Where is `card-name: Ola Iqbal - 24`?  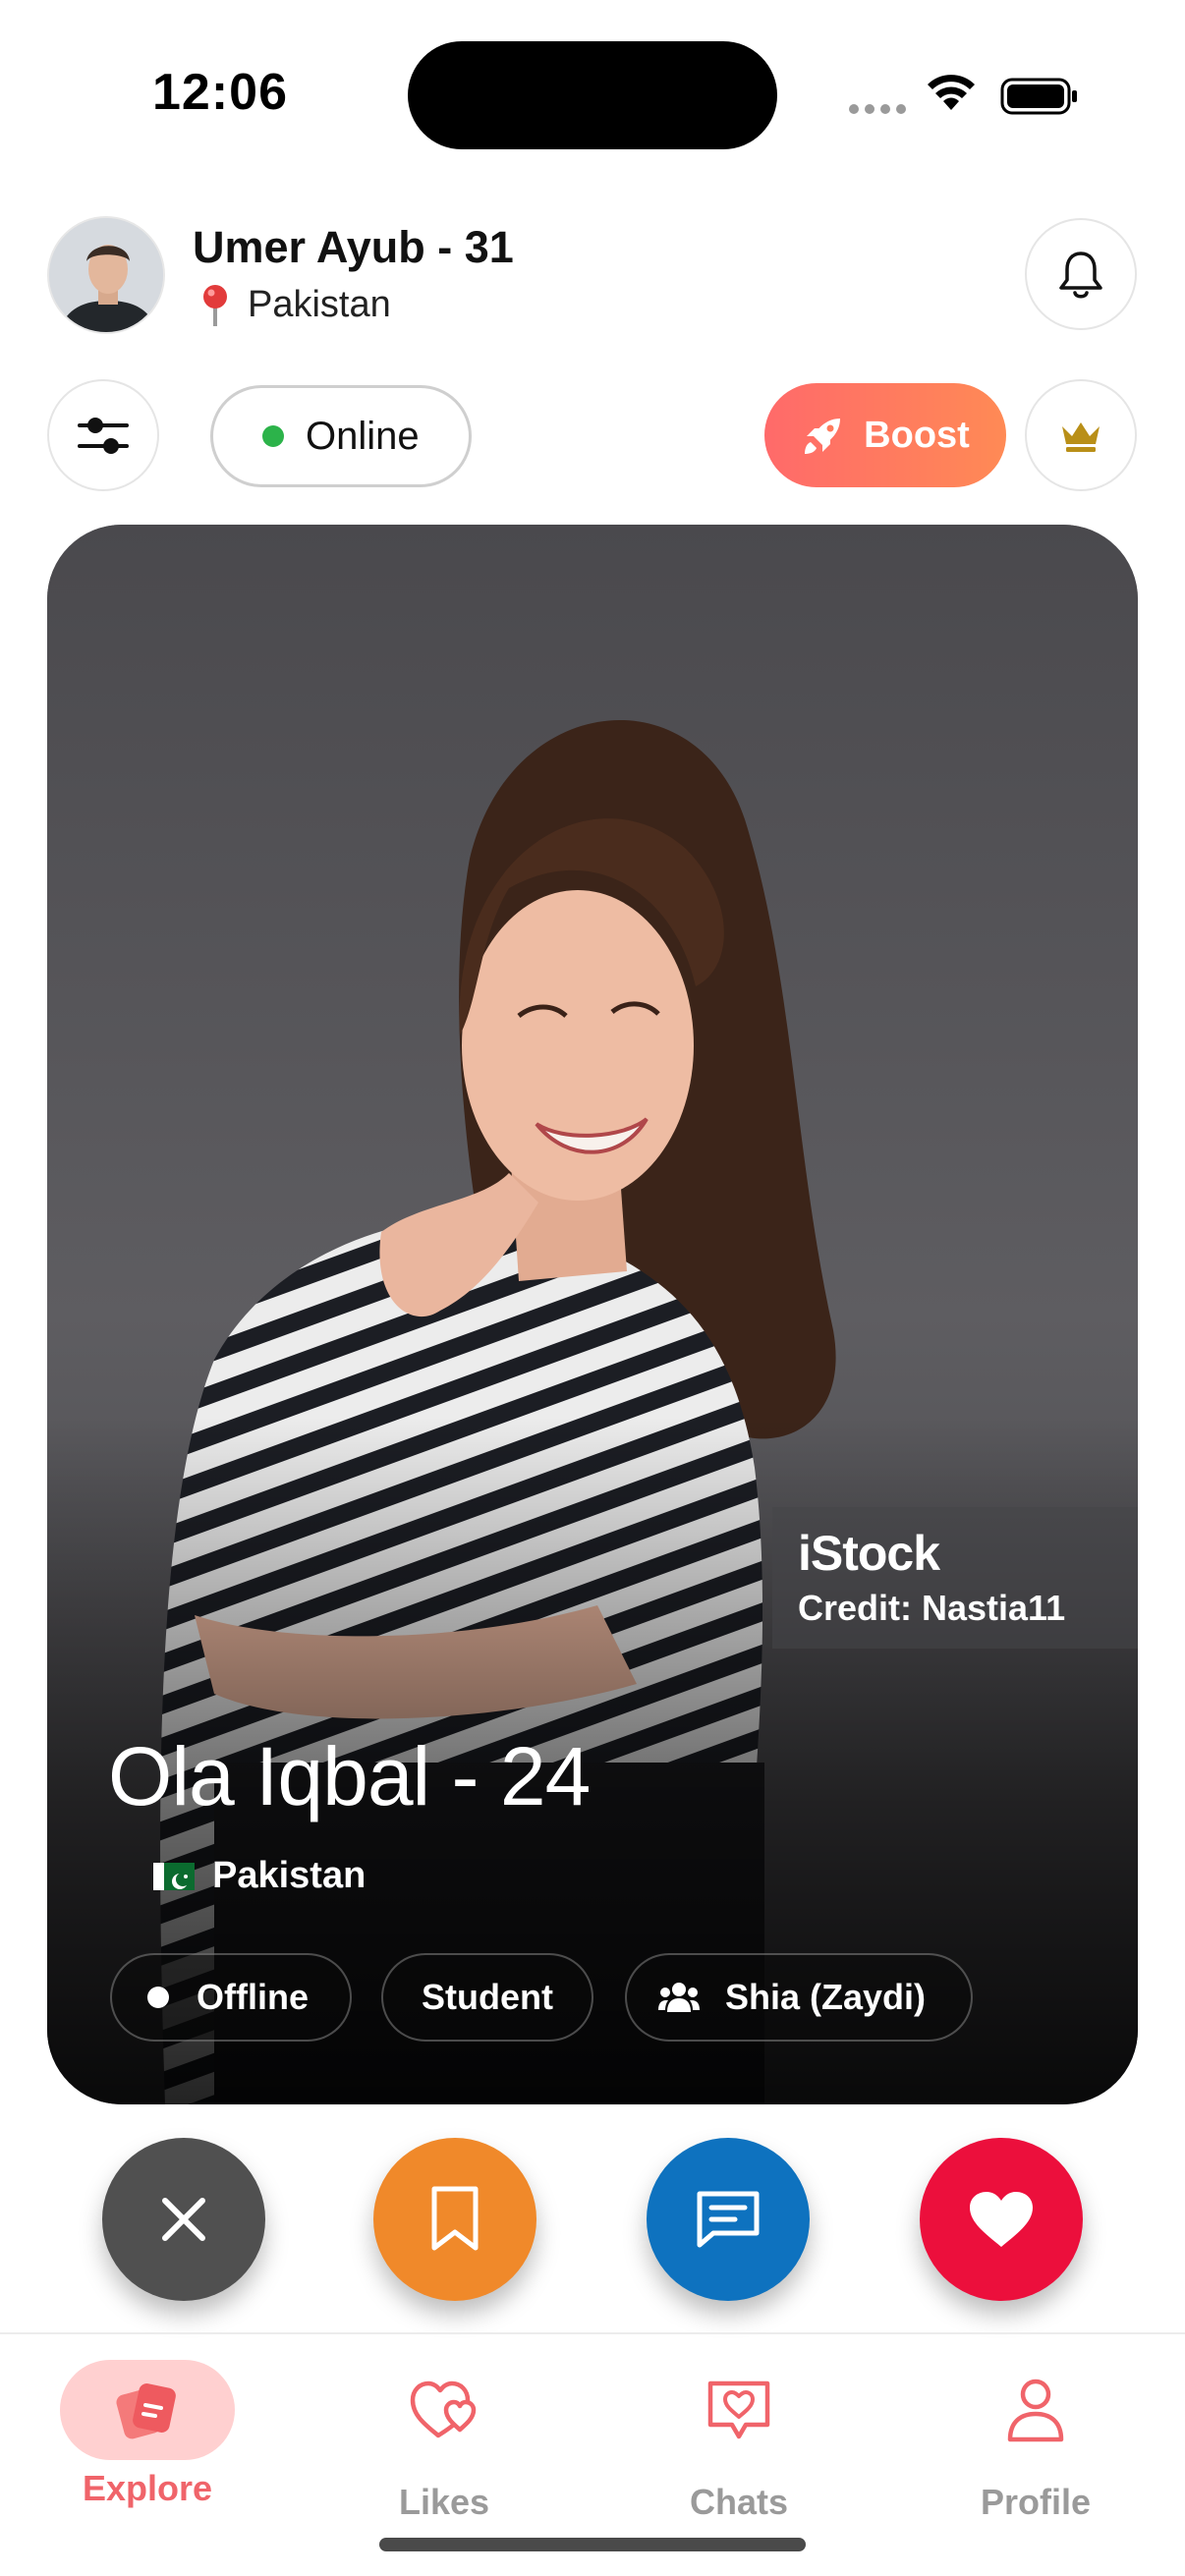 card-name: Ola Iqbal - 24 is located at coordinates (350, 1776).